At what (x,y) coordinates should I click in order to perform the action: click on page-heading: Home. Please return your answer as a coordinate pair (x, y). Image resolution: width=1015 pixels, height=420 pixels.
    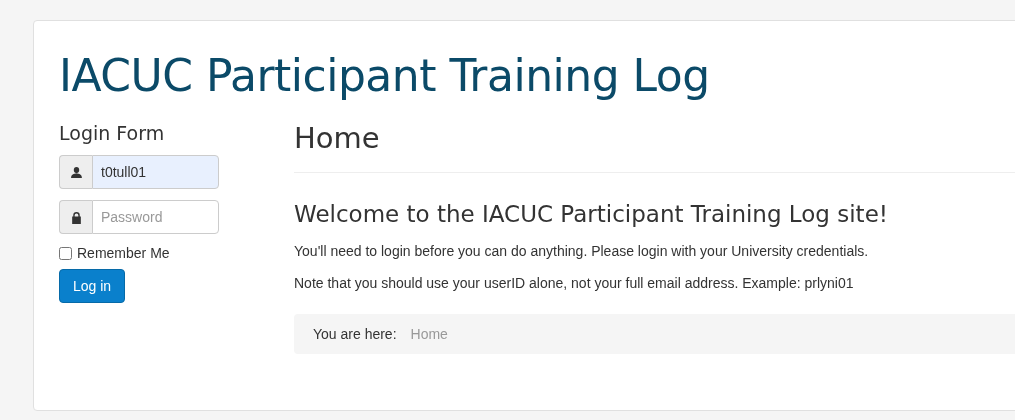
    Looking at the image, I should click on (337, 138).